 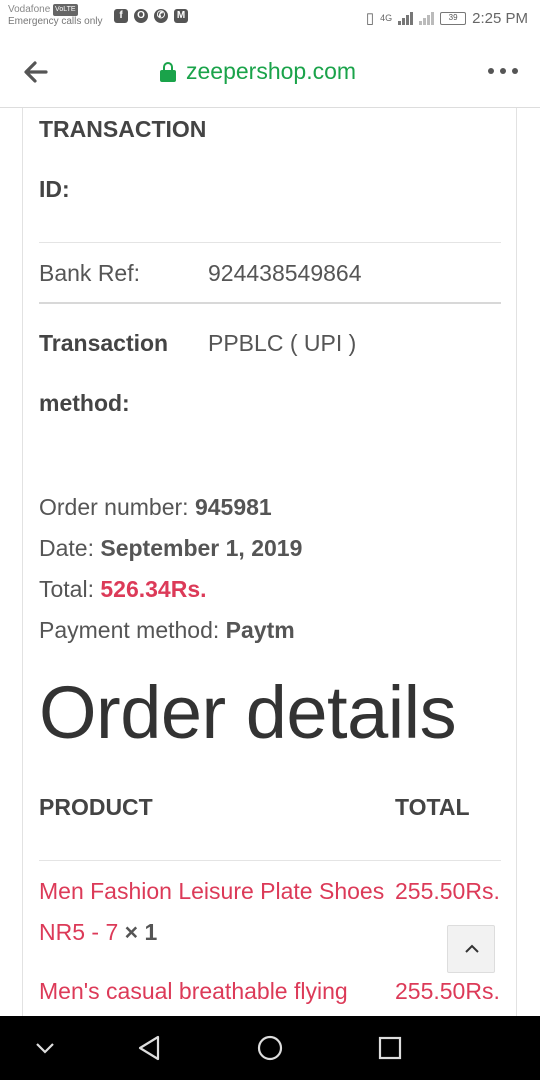 I want to click on column-product: PRODUCT, so click(x=96, y=807).